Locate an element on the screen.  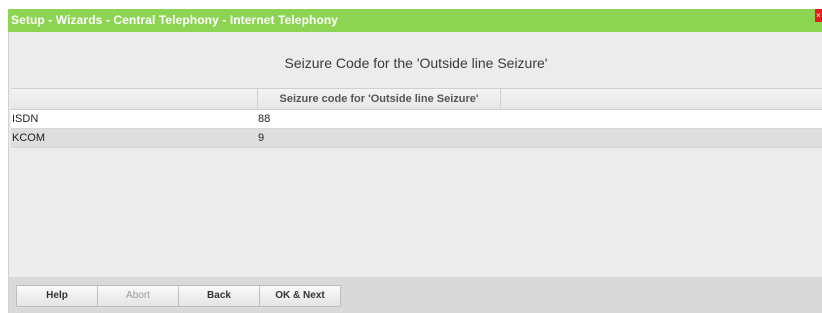
row-code: 9 is located at coordinates (261, 138).